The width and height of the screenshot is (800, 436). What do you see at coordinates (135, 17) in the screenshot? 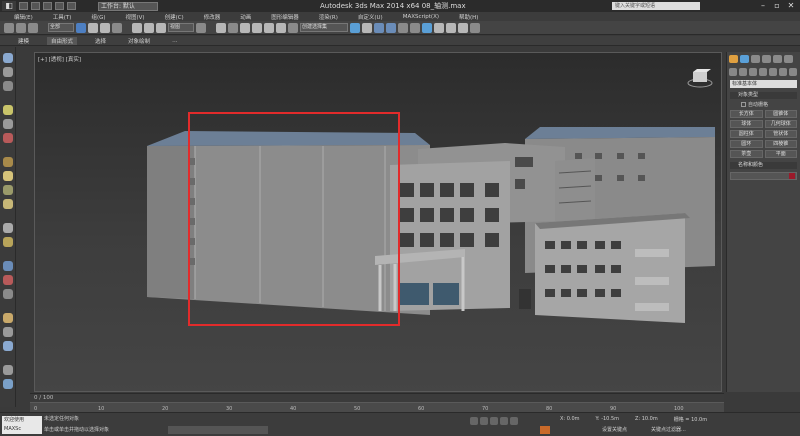
I see `menu-item: 视图(V)` at bounding box center [135, 17].